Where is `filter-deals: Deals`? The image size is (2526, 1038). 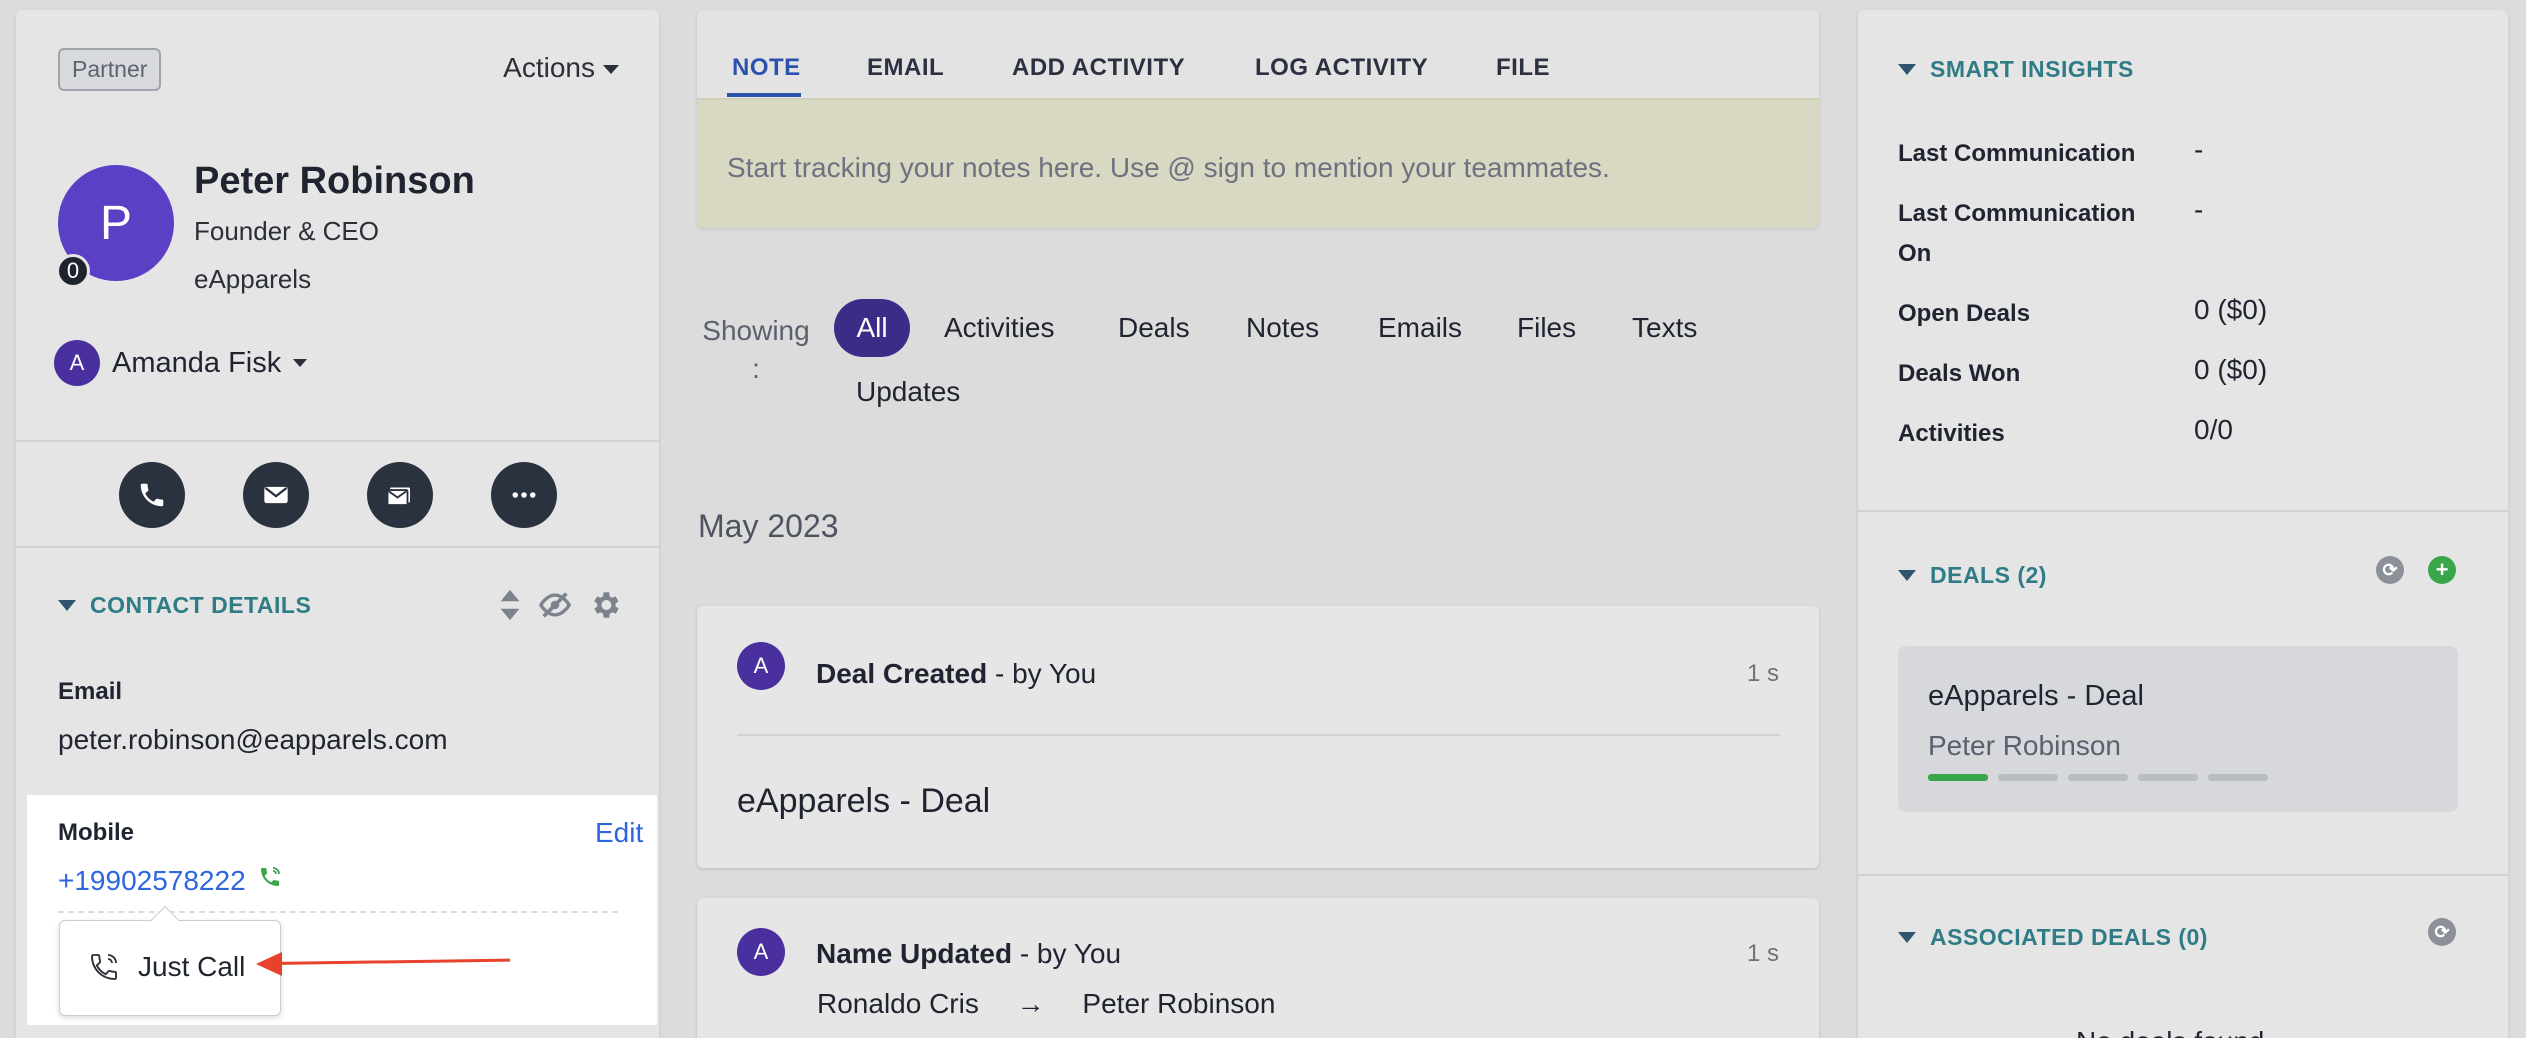 filter-deals: Deals is located at coordinates (1154, 328).